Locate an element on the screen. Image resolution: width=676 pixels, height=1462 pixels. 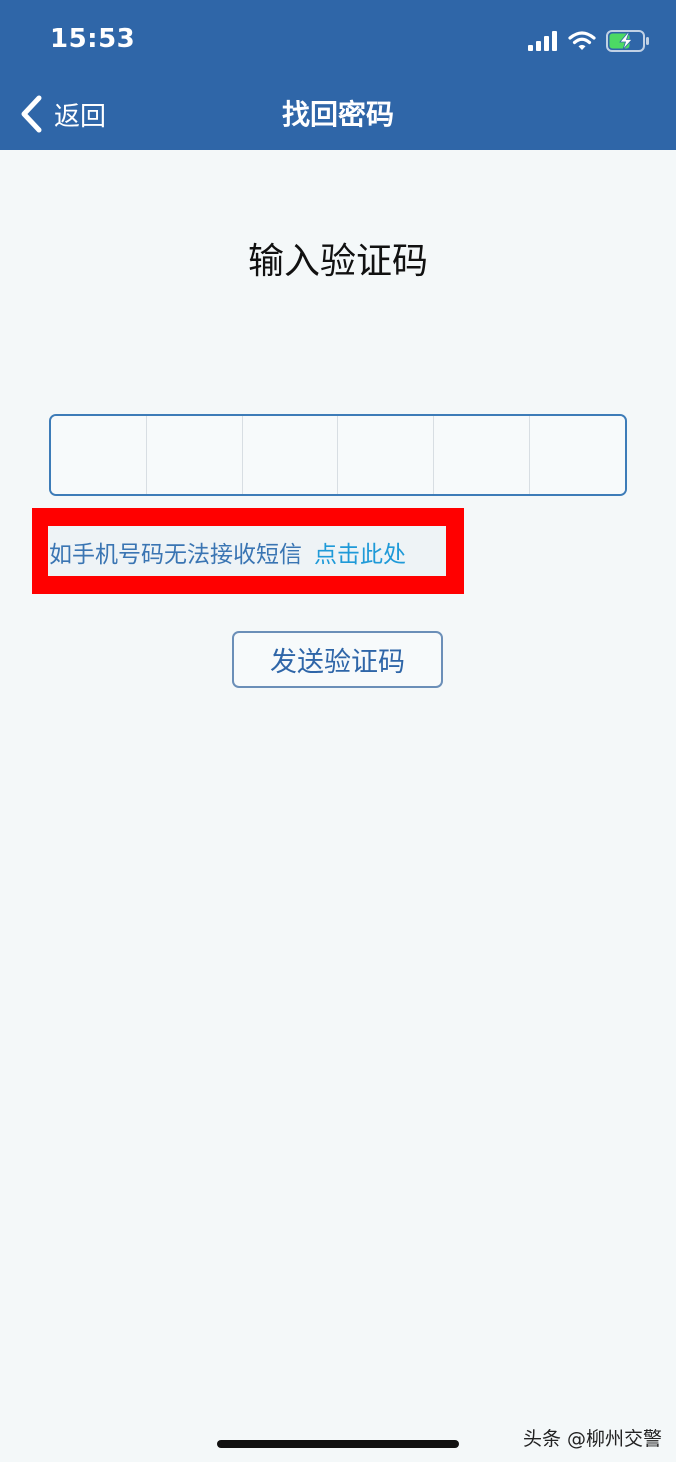
page-title: 找回密码 is located at coordinates (337, 114).